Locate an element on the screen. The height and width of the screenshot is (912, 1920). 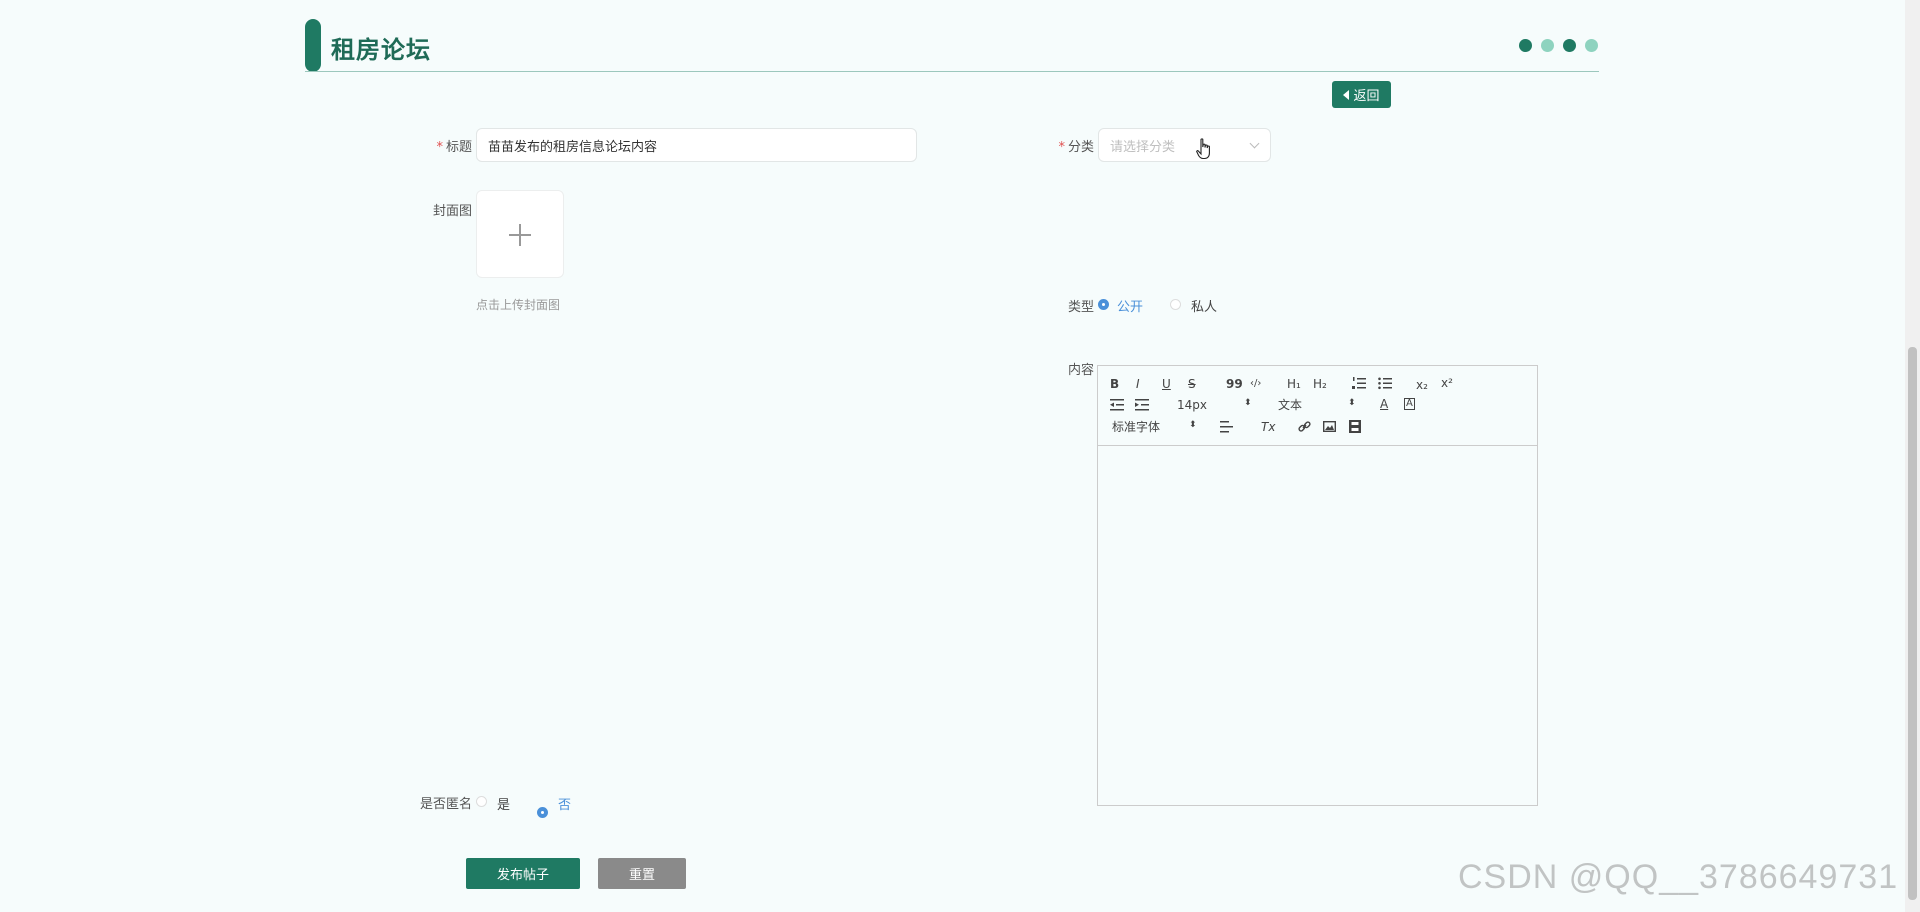
blockquote-button: 99 is located at coordinates (1234, 384).